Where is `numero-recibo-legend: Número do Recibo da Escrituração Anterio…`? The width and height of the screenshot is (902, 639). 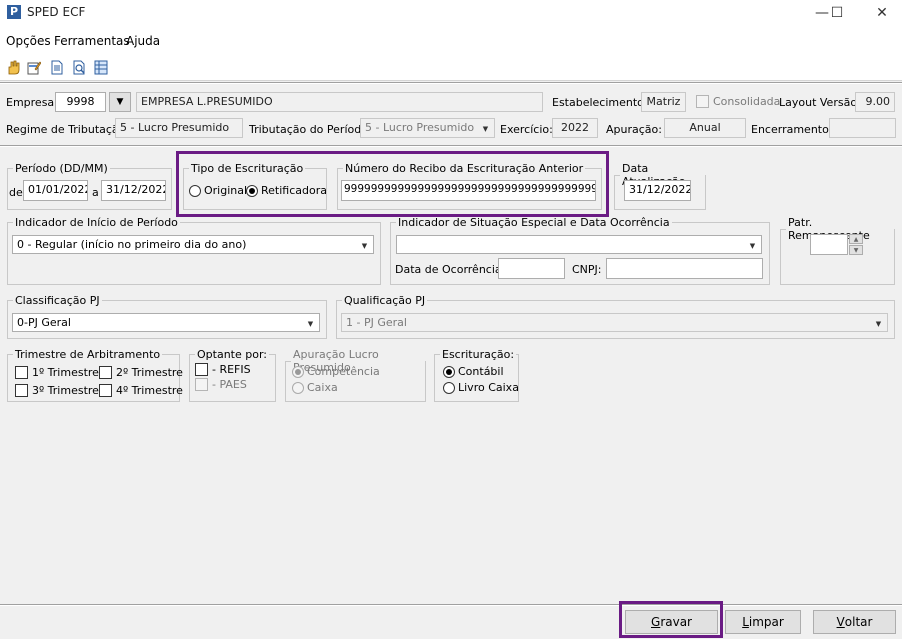
numero-recibo-legend: Número do Recibo da Escrituração Anterio… is located at coordinates (464, 168).